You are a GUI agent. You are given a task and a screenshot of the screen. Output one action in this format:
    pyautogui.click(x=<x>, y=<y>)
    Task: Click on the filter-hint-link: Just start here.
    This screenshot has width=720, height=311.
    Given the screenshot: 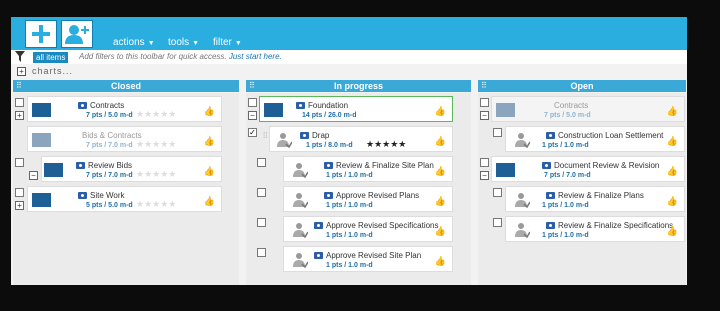 What is the action you would take?
    pyautogui.click(x=255, y=56)
    